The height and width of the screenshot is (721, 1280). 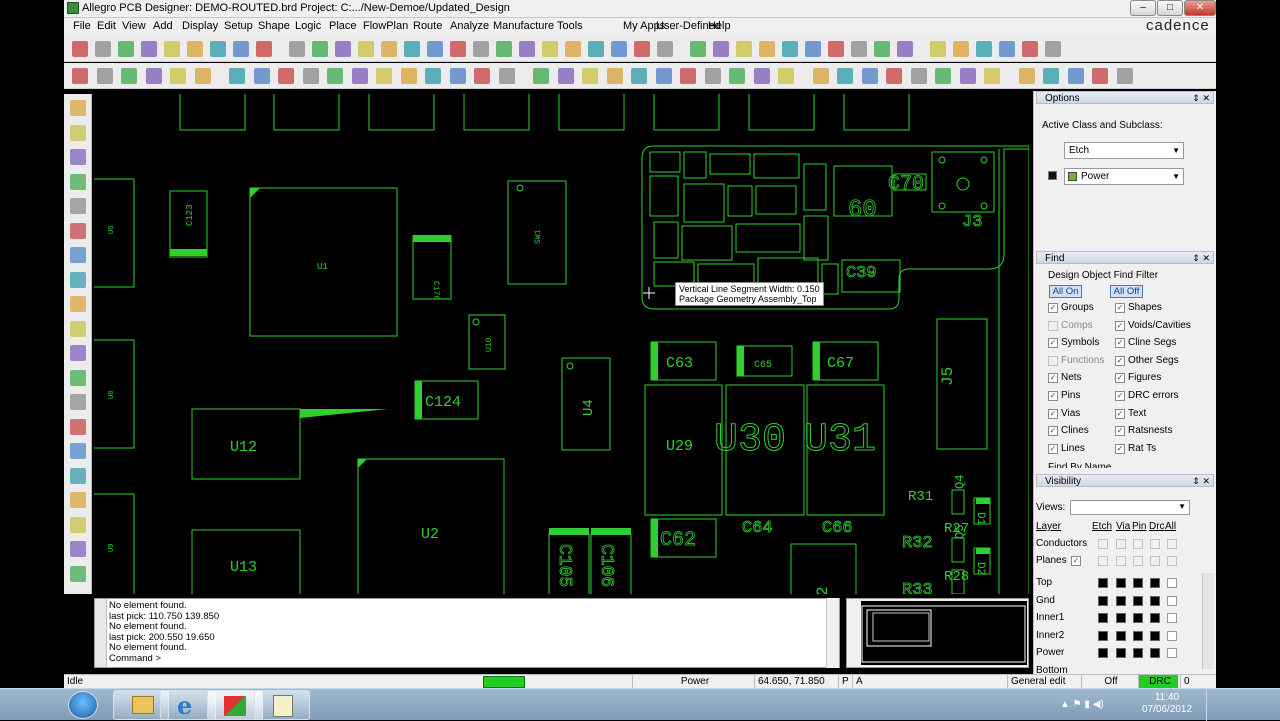 I want to click on find-checkbox-pins: ✓, so click(x=1053, y=396).